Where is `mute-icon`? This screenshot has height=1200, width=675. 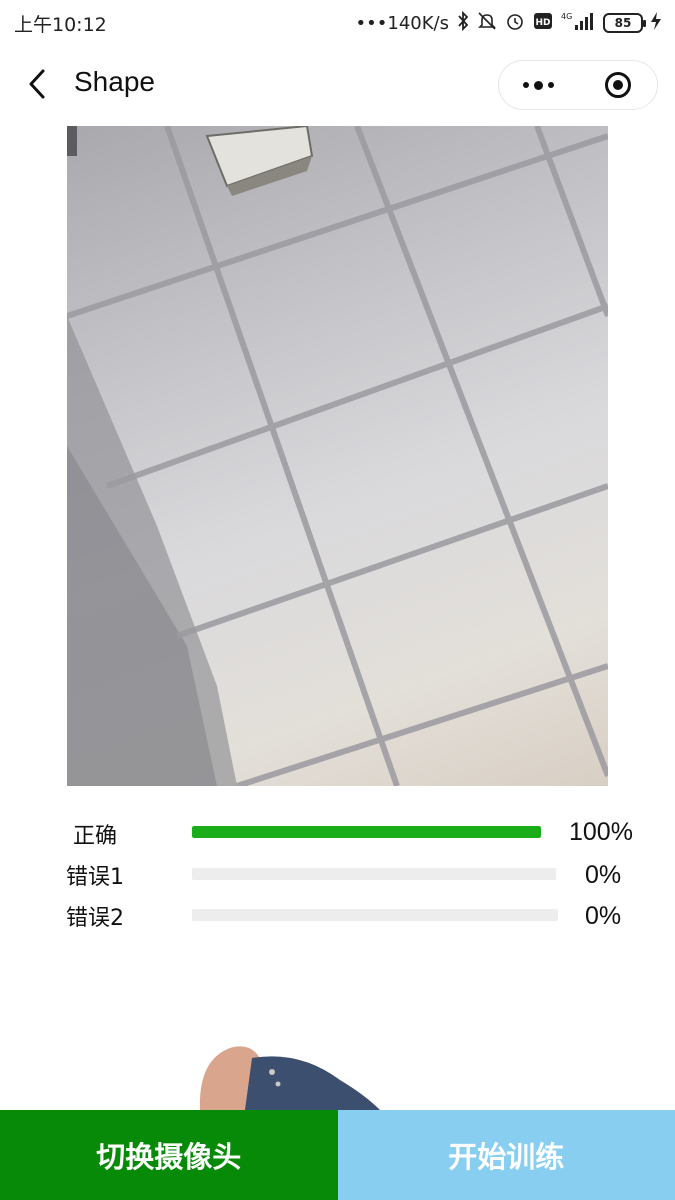
mute-icon is located at coordinates (487, 23).